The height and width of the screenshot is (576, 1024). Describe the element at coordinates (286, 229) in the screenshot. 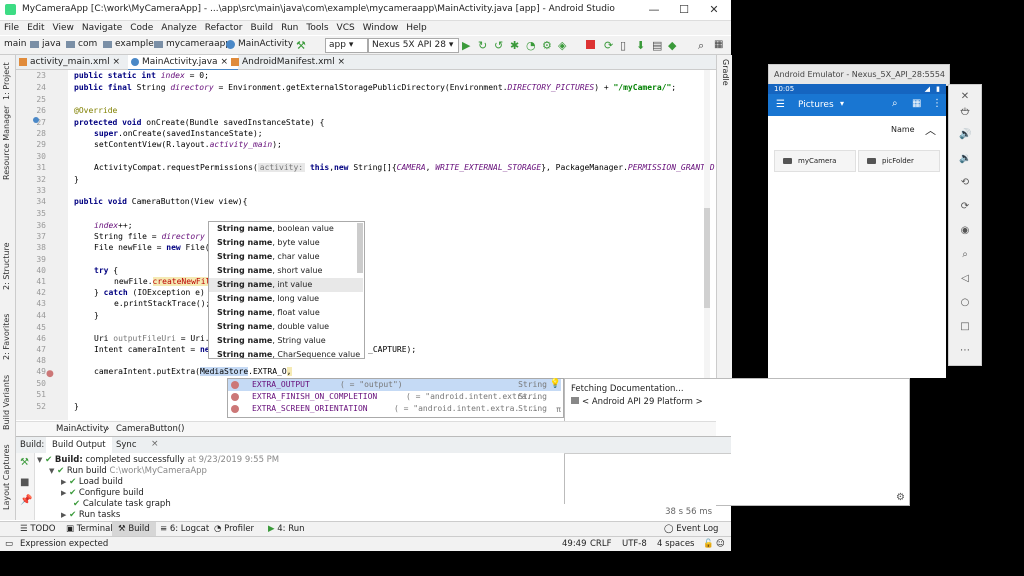

I see `parameter-hint-row: String name, boolean value` at that location.